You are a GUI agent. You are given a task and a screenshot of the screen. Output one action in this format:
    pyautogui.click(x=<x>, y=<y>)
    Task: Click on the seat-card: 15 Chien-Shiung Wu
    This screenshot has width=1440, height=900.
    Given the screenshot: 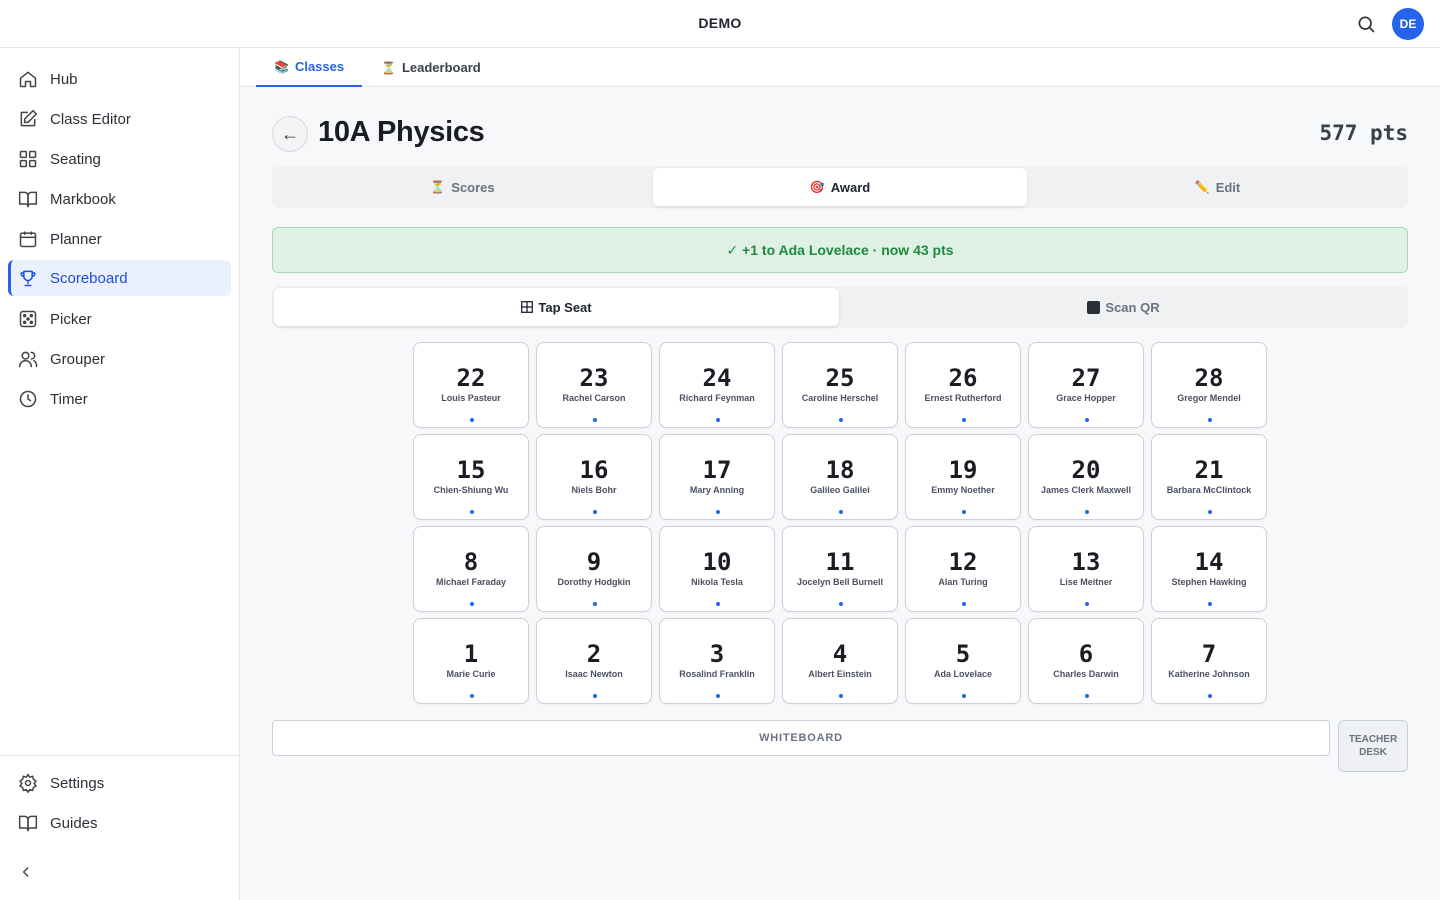 What is the action you would take?
    pyautogui.click(x=471, y=477)
    